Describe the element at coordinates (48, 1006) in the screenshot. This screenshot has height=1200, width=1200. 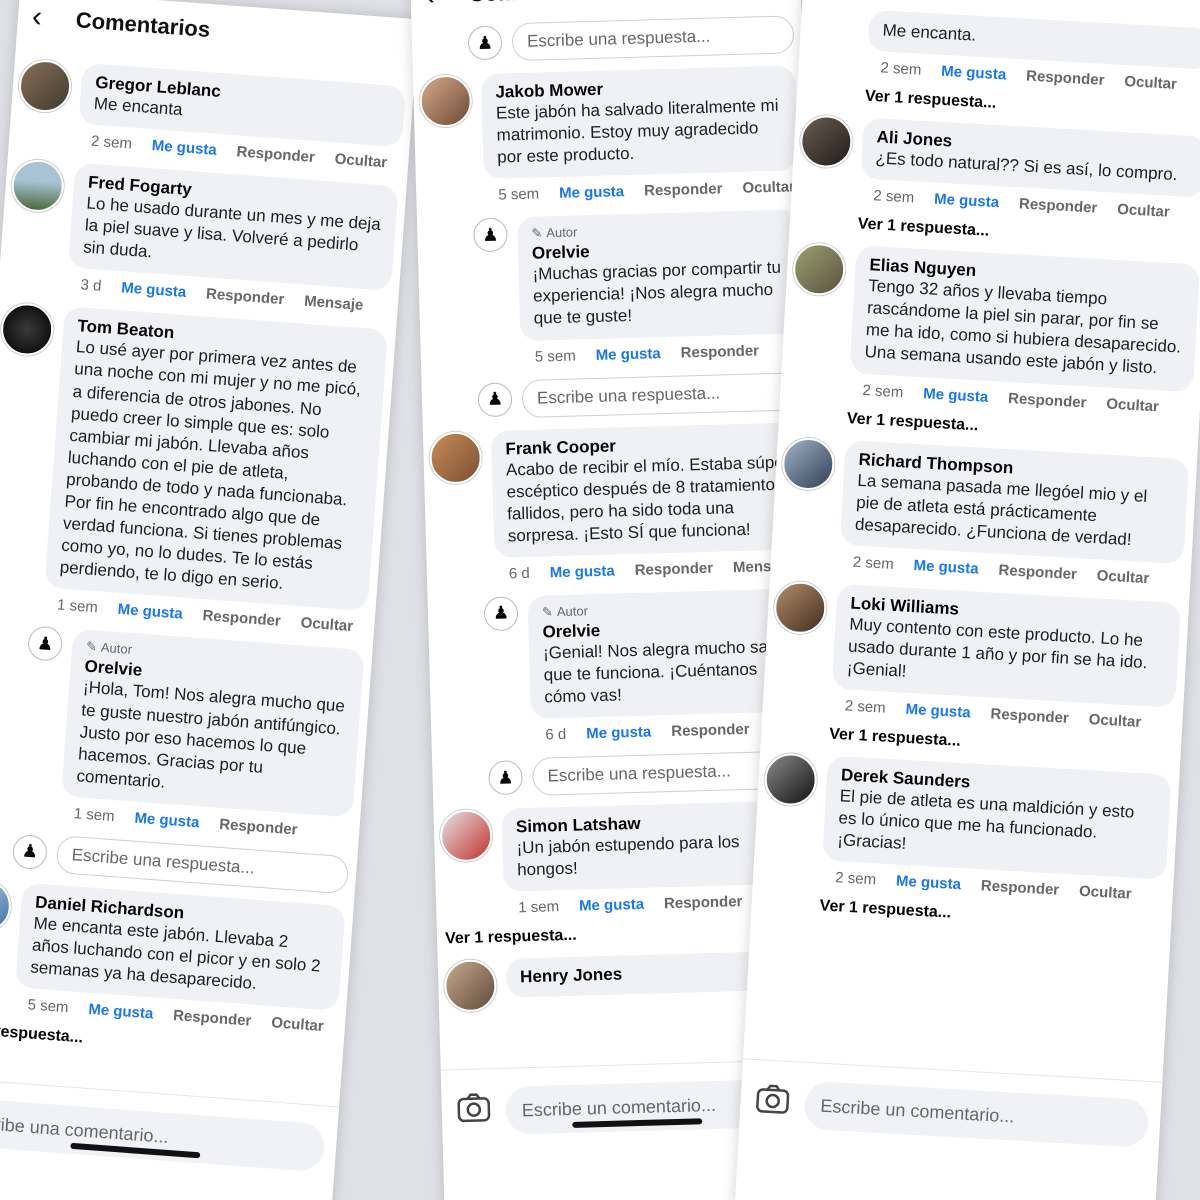
I see `comment-time: 5 sem` at that location.